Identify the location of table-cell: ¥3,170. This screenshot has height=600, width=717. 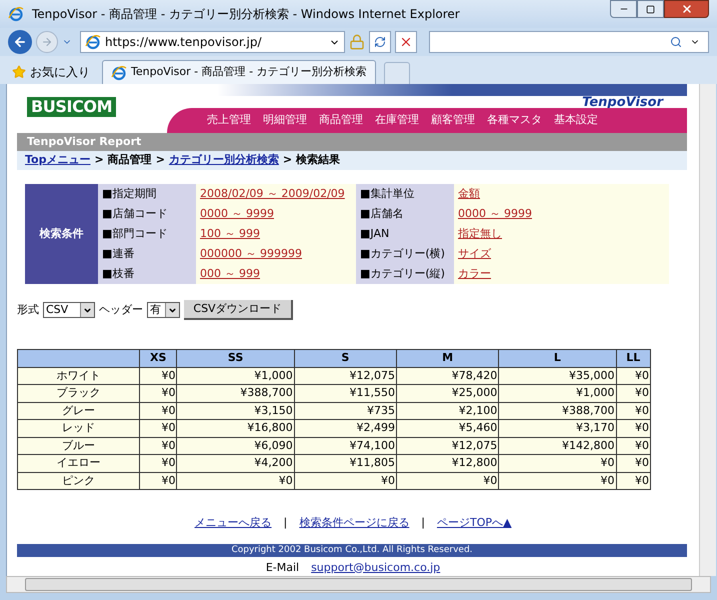
(557, 428).